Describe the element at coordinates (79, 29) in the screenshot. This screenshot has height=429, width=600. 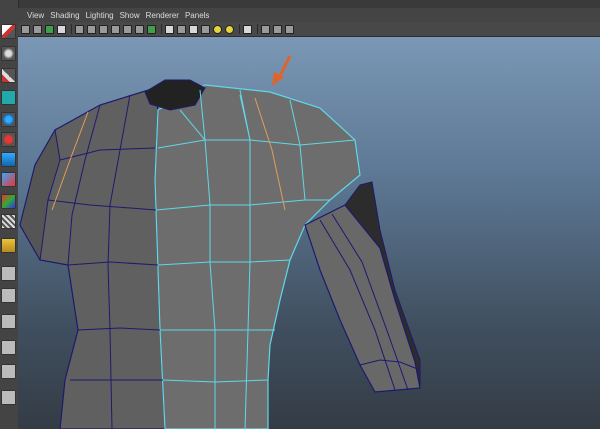
I see `grid-icon` at that location.